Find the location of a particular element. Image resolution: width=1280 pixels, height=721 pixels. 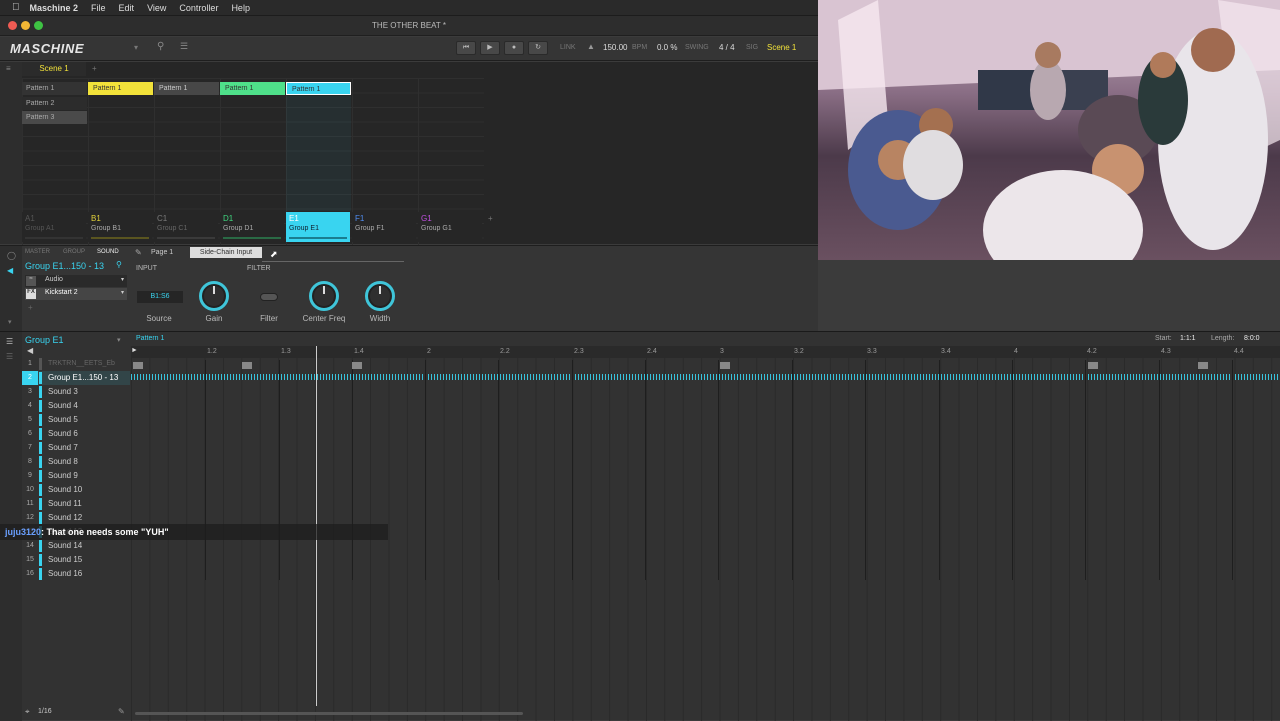

tab-group: GROUP is located at coordinates (74, 252).